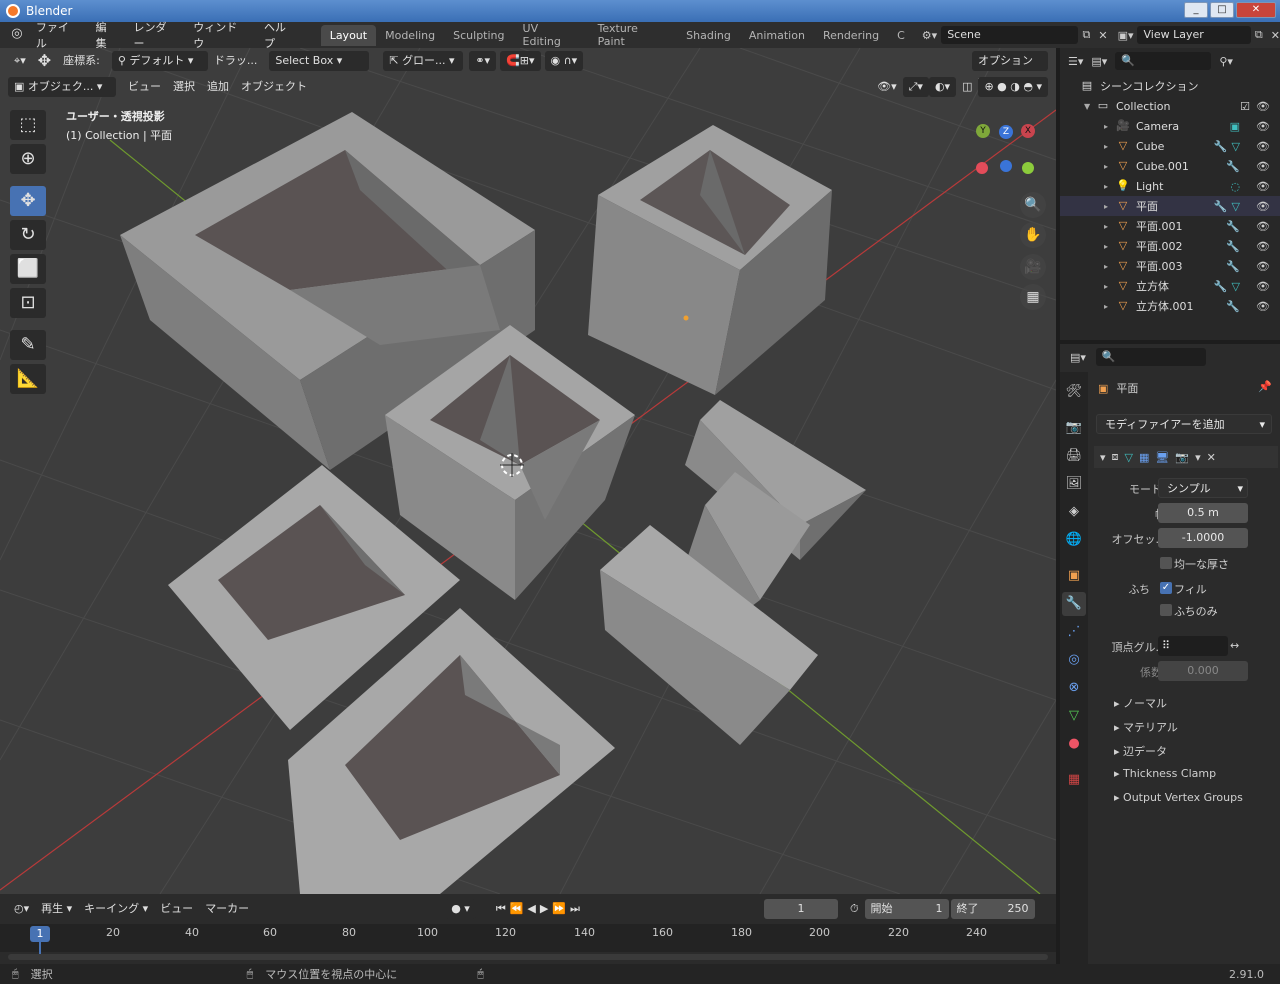  I want to click on properties-search-input: 🔍, so click(1150, 357).